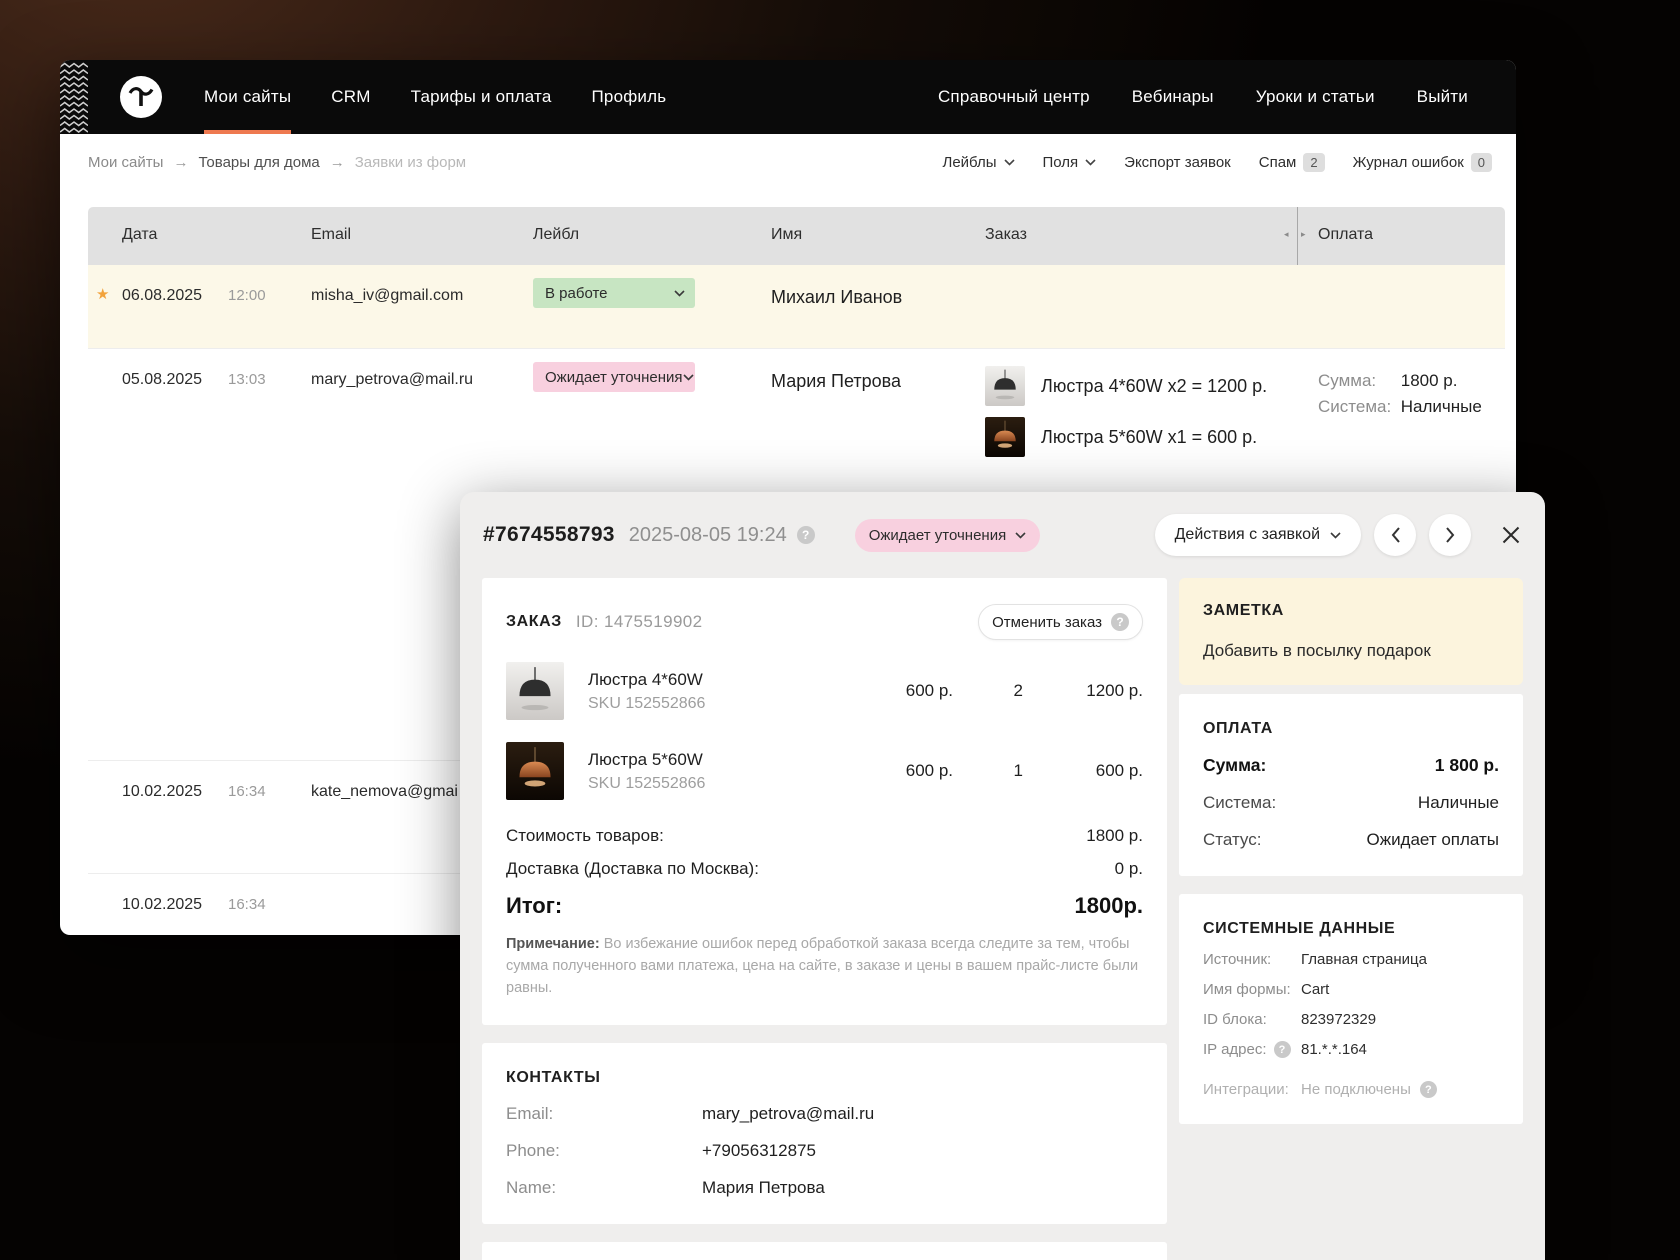 This screenshot has height=1260, width=1680. I want to click on labels-dropdown: Лейблы, so click(978, 162).